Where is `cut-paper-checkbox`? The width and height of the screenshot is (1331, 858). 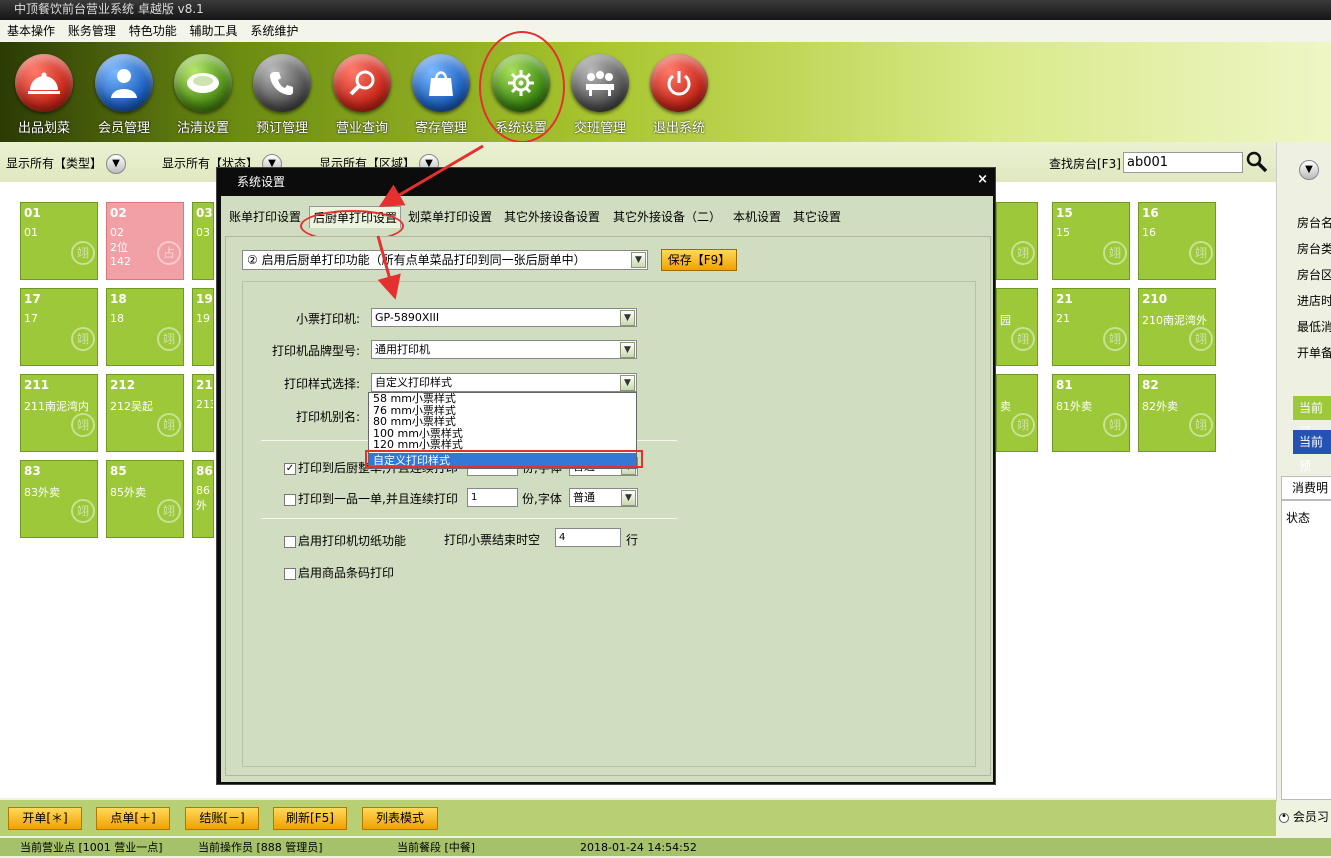
cut-paper-checkbox is located at coordinates (290, 541).